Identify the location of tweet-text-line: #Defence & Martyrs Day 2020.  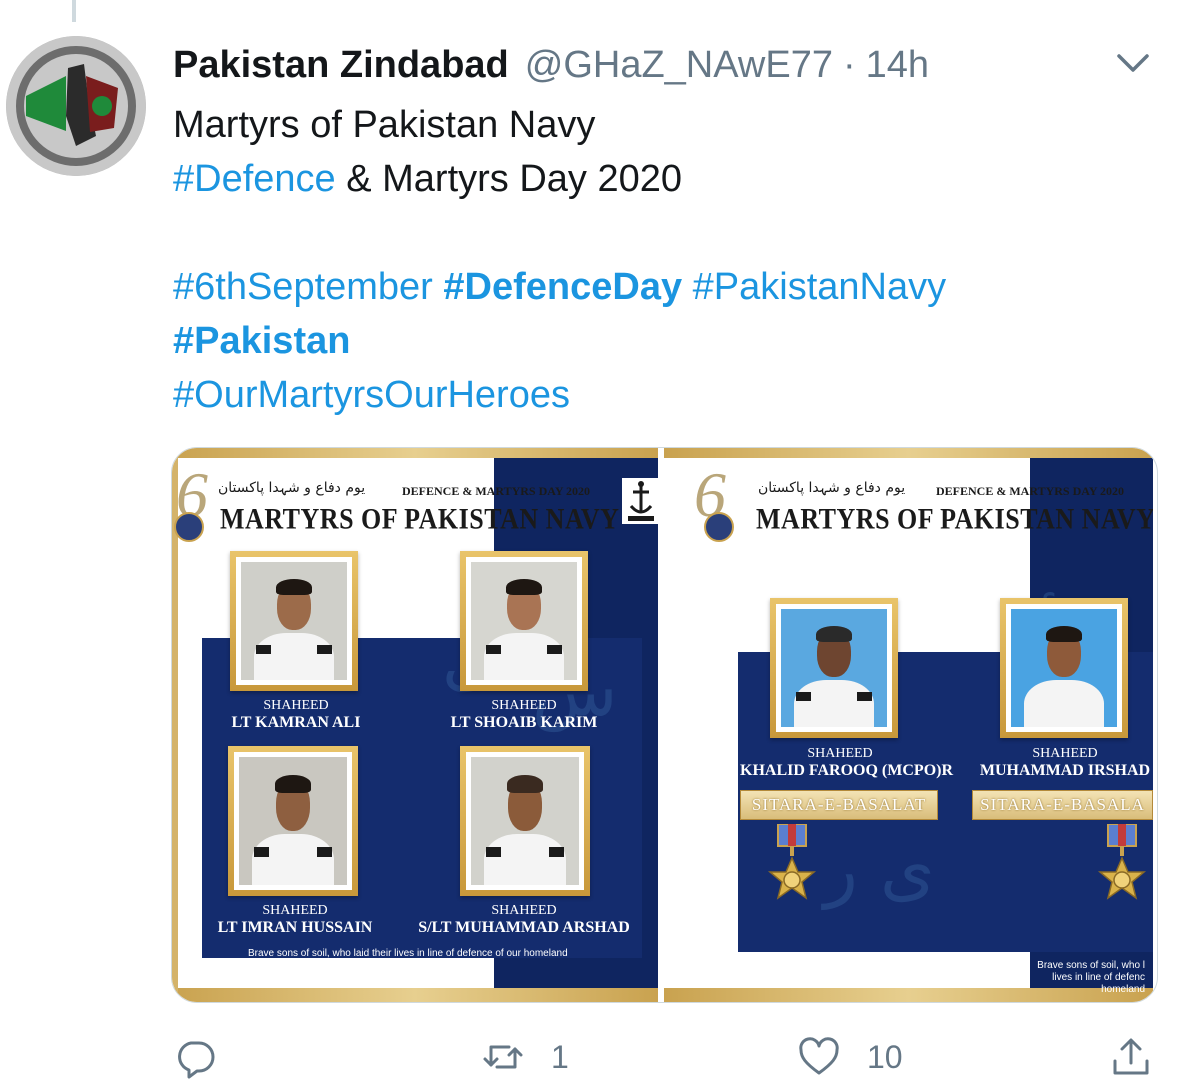
(673, 179).